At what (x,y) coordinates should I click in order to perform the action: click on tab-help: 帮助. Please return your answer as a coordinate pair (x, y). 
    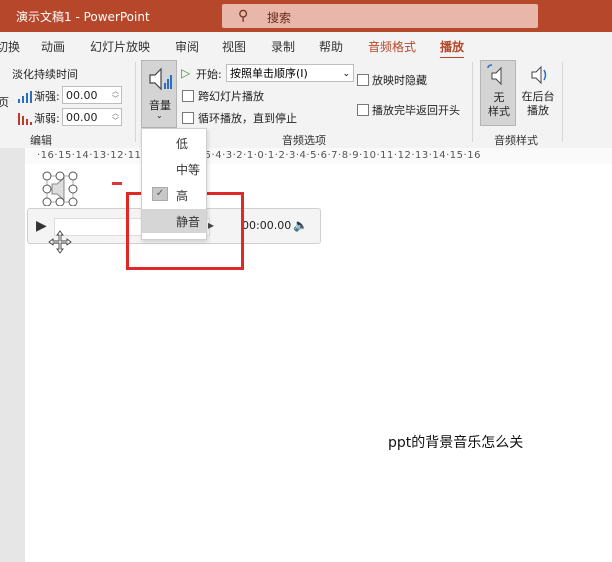
    Looking at the image, I should click on (331, 46).